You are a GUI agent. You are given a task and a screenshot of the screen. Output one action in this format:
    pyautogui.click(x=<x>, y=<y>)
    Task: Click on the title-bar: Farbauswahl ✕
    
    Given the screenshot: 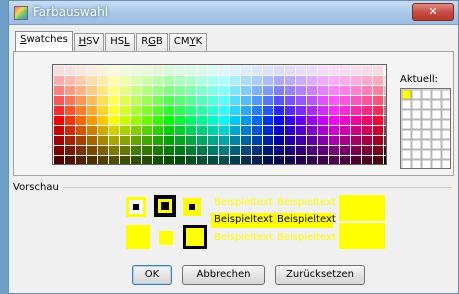 What is the action you would take?
    pyautogui.click(x=233, y=13)
    